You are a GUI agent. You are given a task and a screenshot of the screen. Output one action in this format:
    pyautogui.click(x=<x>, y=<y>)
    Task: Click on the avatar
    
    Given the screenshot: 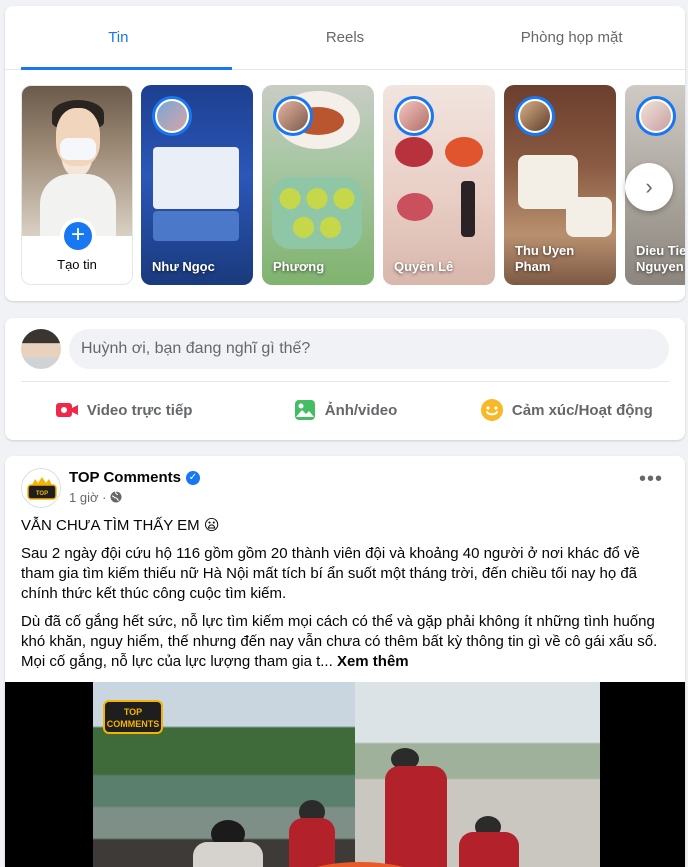 What is the action you would take?
    pyautogui.click(x=41, y=349)
    